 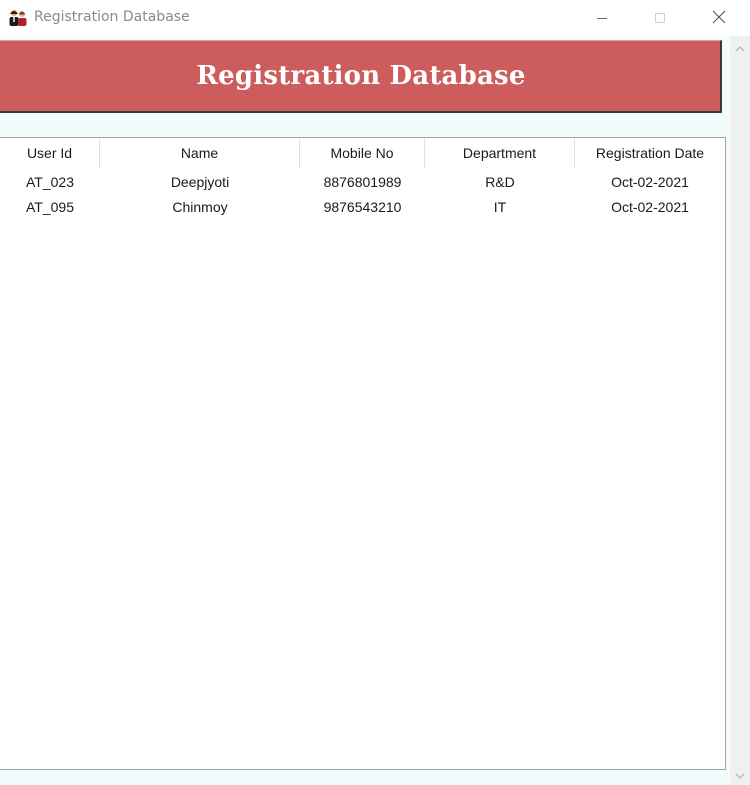 I want to click on title-bar: Registration Database, so click(x=375, y=18).